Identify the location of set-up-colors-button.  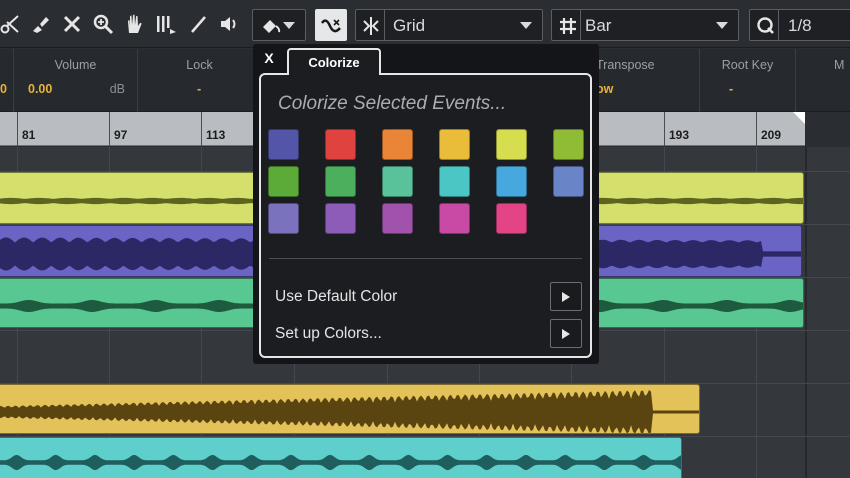
(566, 333).